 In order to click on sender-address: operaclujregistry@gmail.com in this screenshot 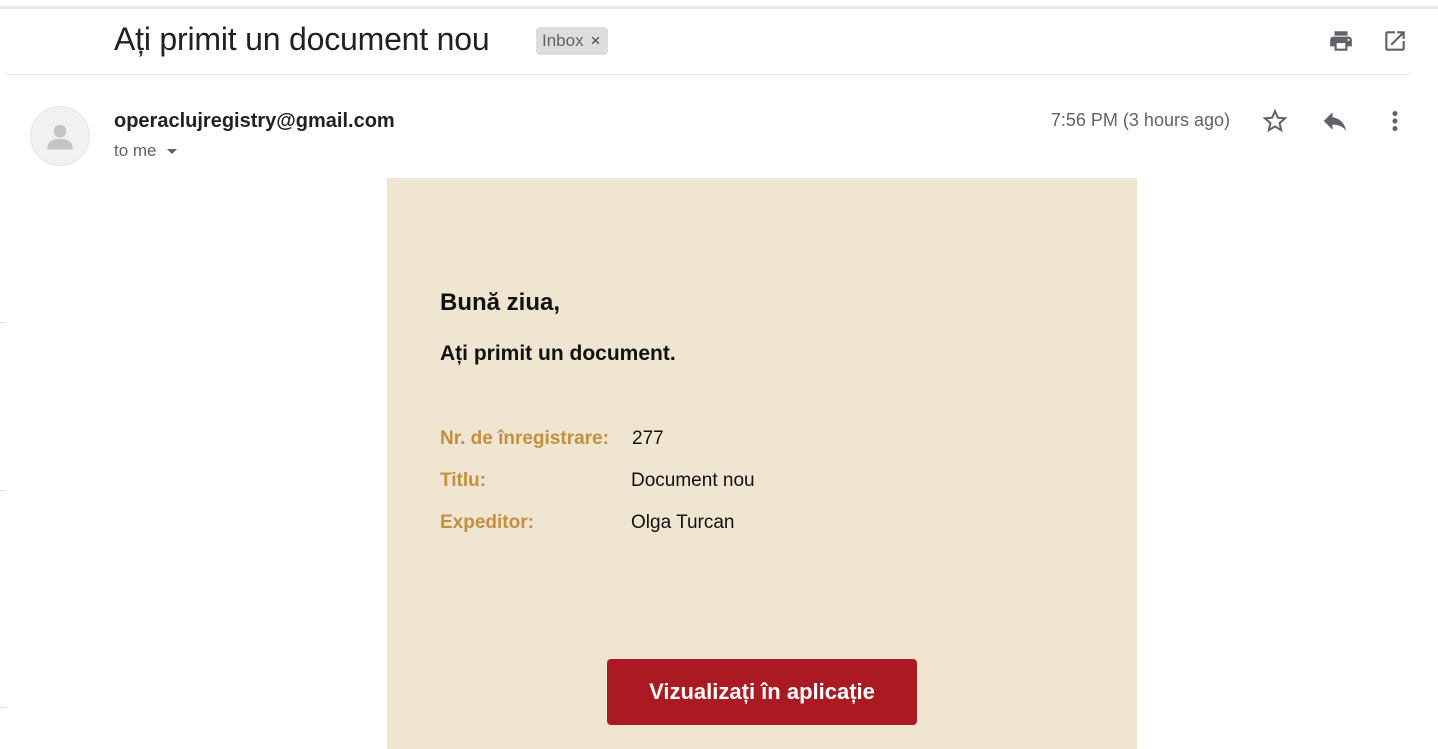, I will do `click(254, 121)`.